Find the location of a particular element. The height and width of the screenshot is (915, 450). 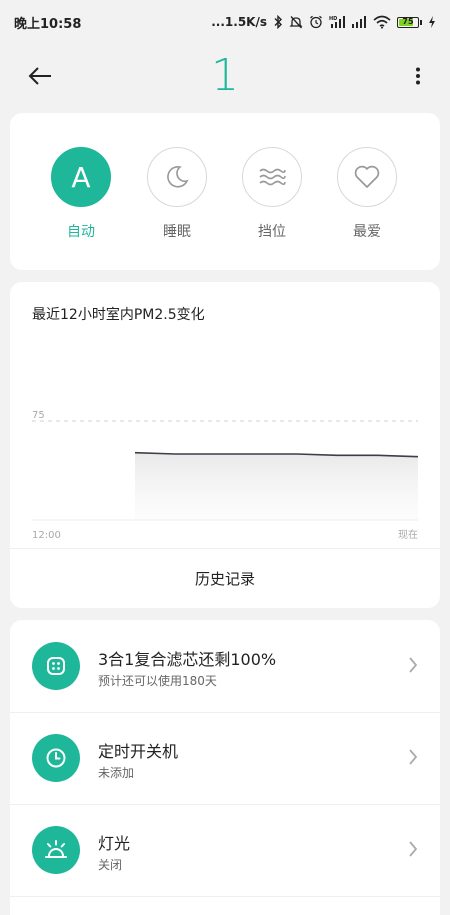

timer-title: 定时开关机 is located at coordinates (138, 751).